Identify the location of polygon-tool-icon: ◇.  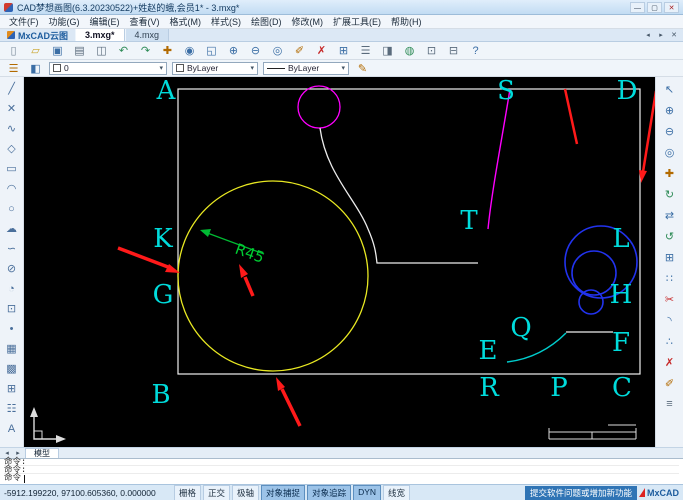
(11, 148).